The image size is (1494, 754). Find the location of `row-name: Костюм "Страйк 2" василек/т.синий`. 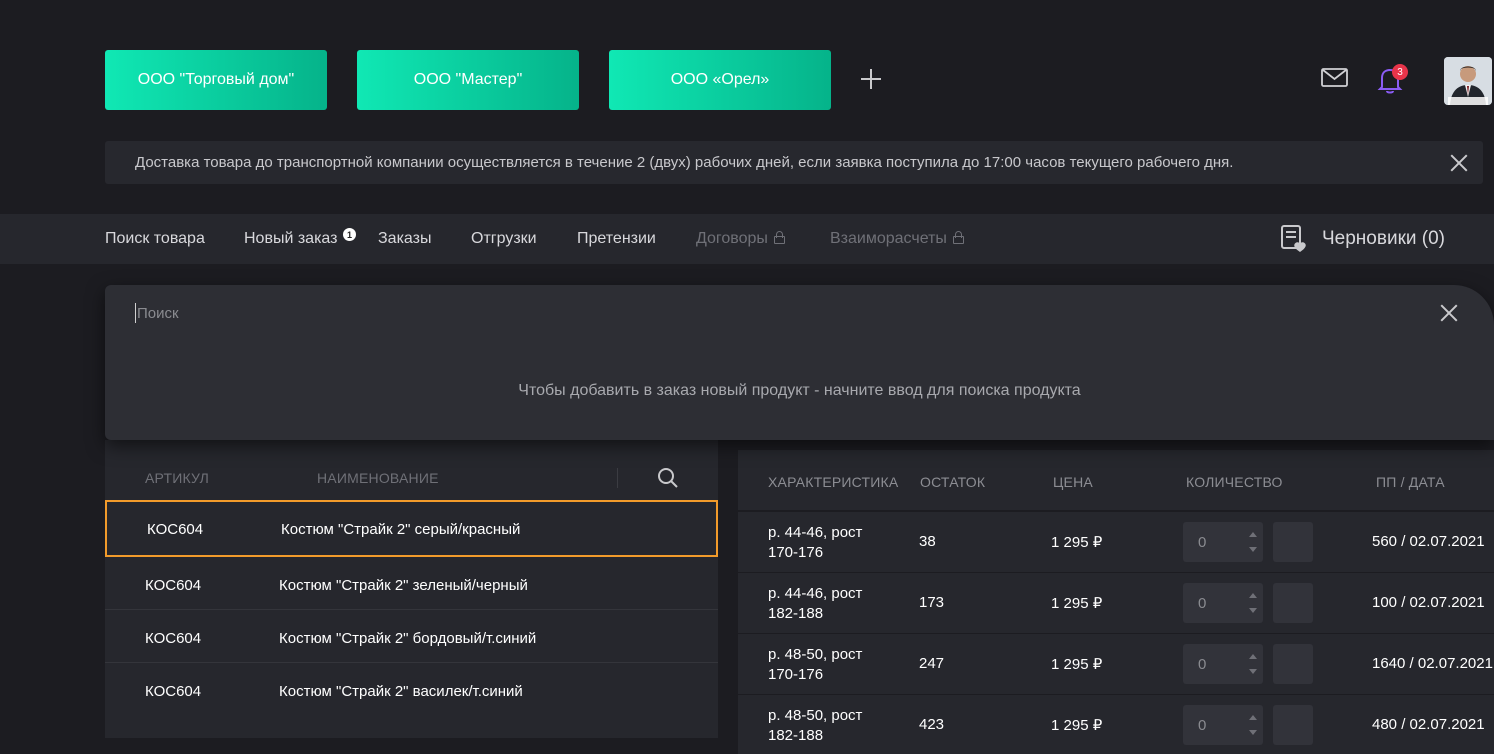

row-name: Костюм "Страйк 2" василек/т.синий is located at coordinates (401, 691).